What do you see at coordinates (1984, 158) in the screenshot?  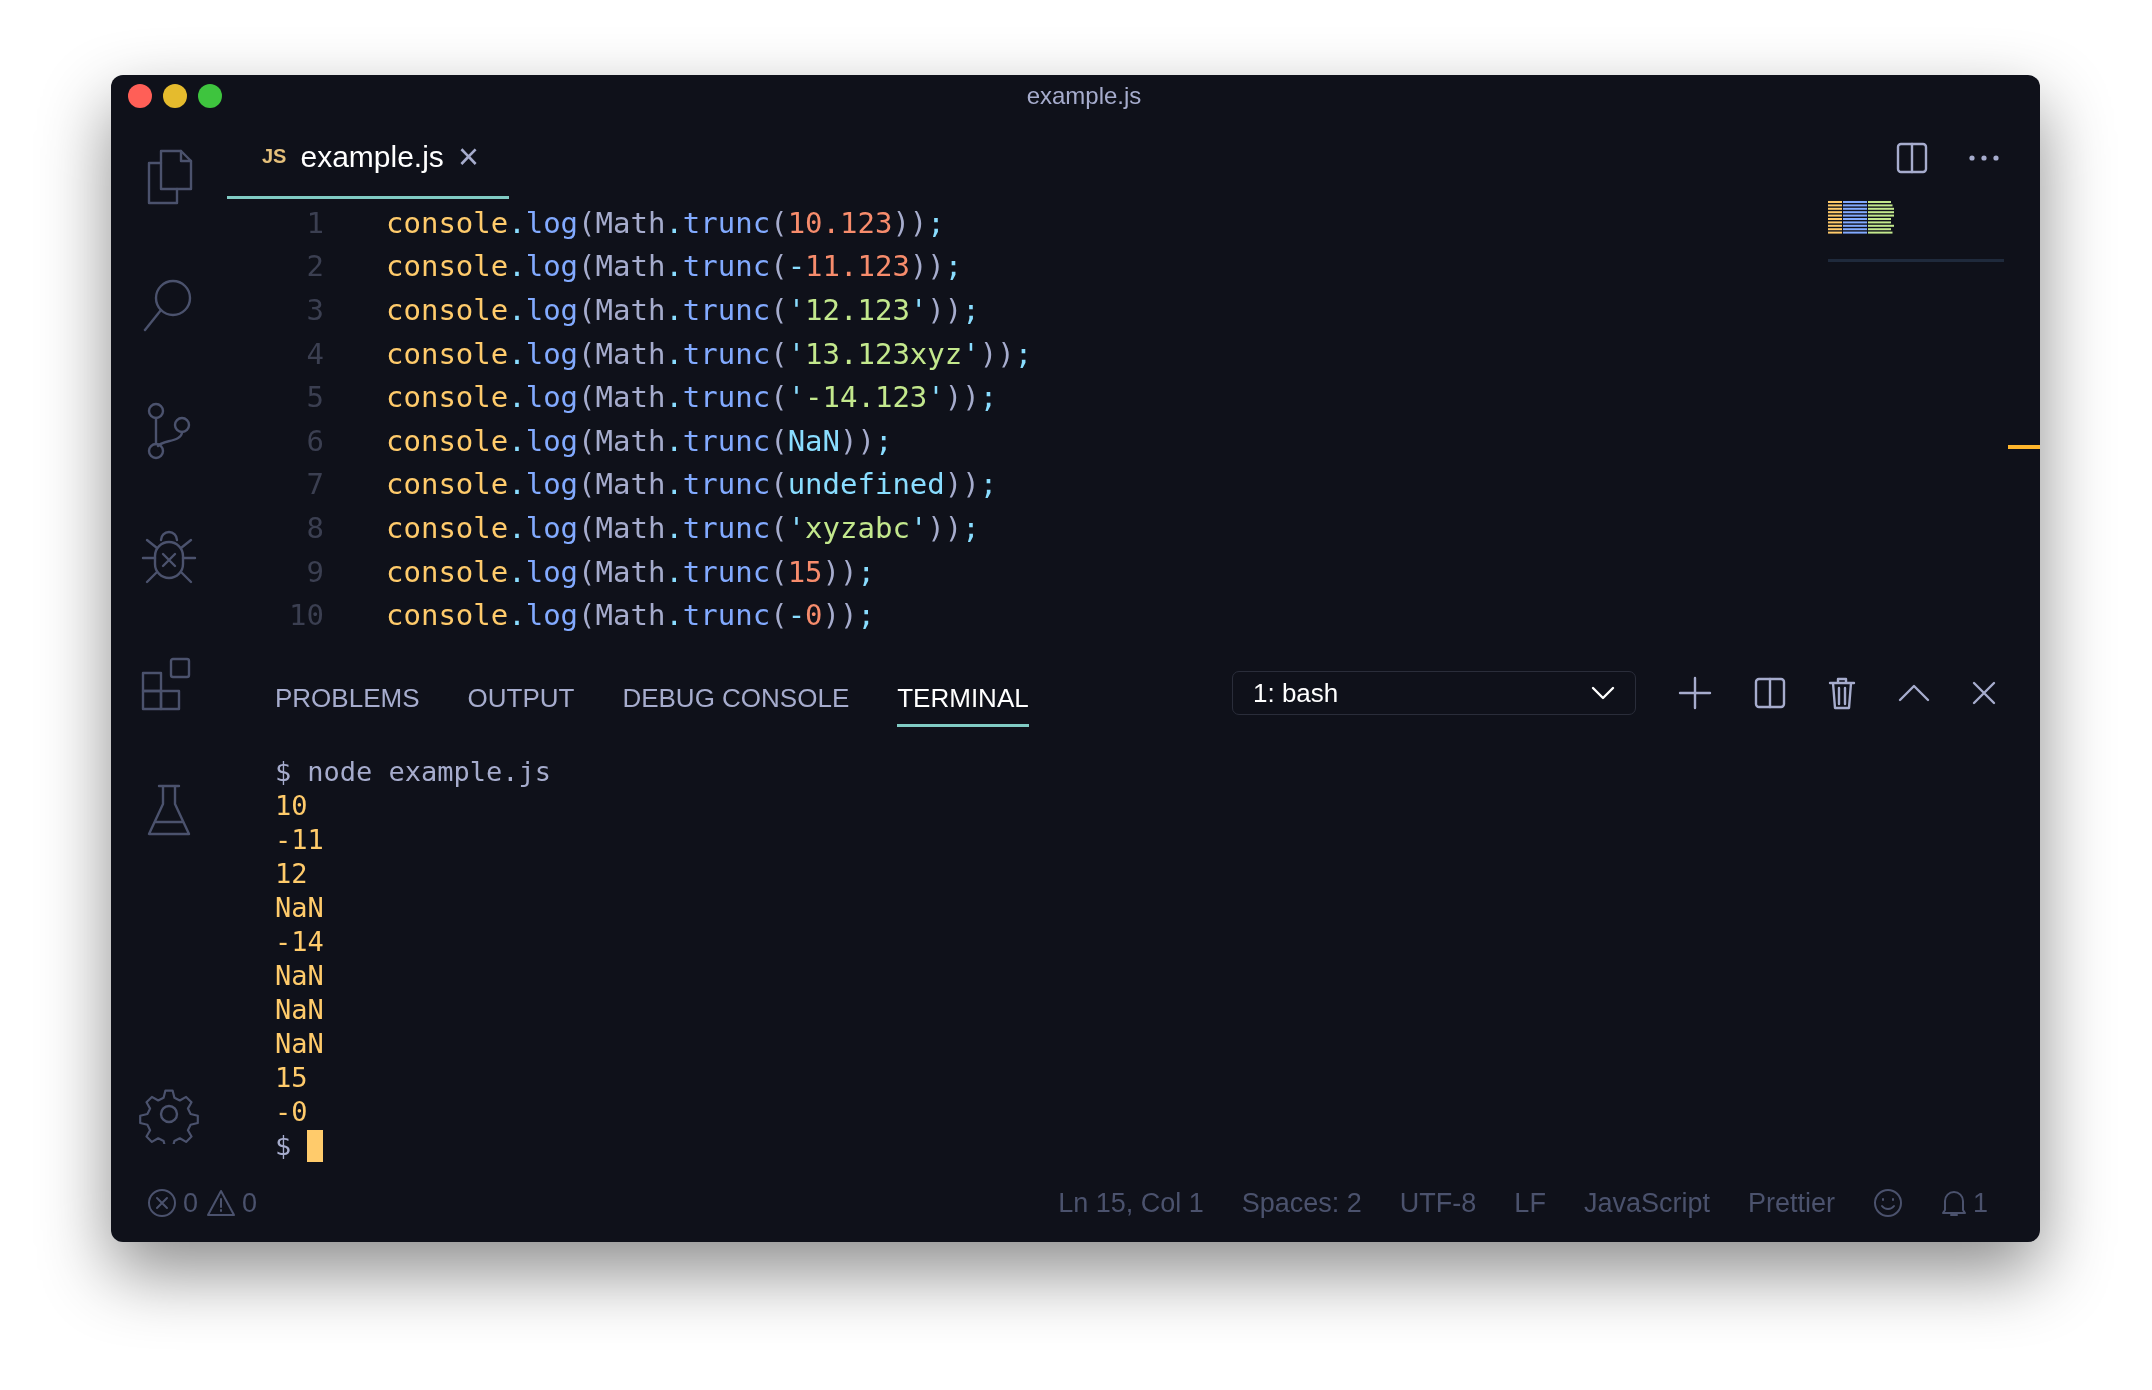 I see `more-icon` at bounding box center [1984, 158].